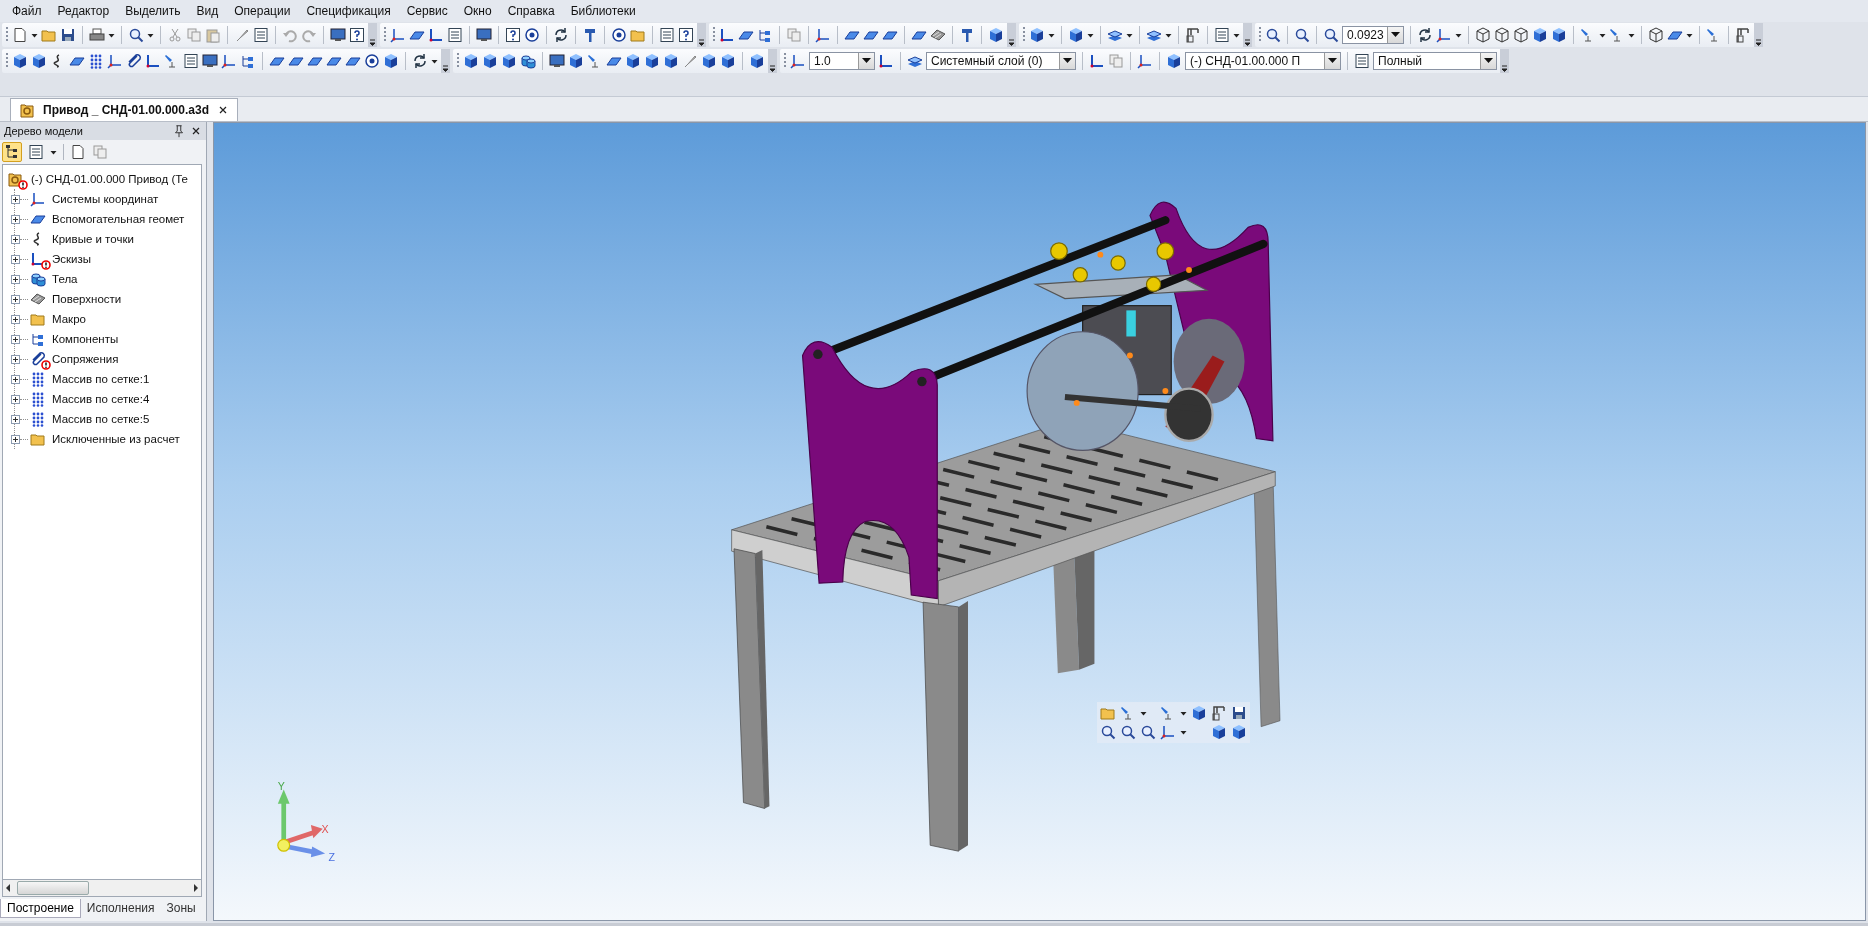  What do you see at coordinates (153, 11) in the screenshot?
I see `menu-item: Выделить` at bounding box center [153, 11].